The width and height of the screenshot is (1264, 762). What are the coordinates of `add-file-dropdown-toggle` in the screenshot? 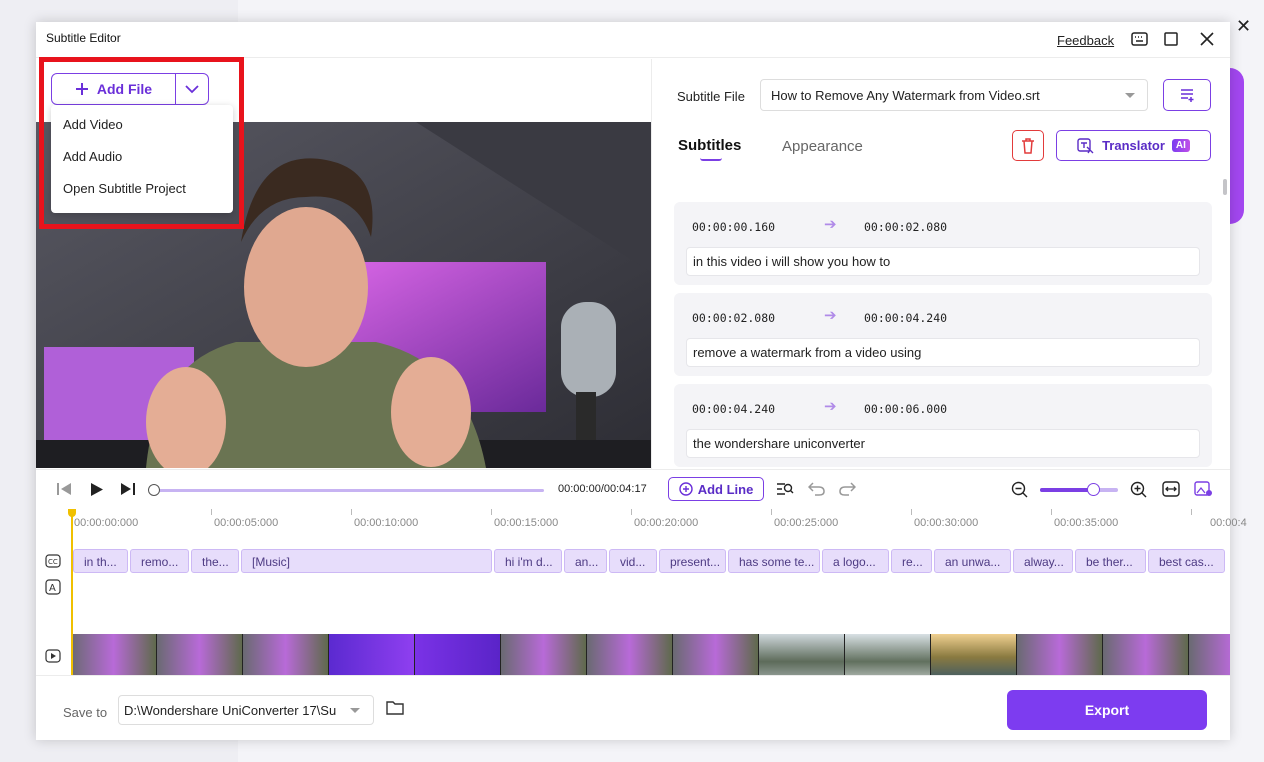 It's located at (191, 89).